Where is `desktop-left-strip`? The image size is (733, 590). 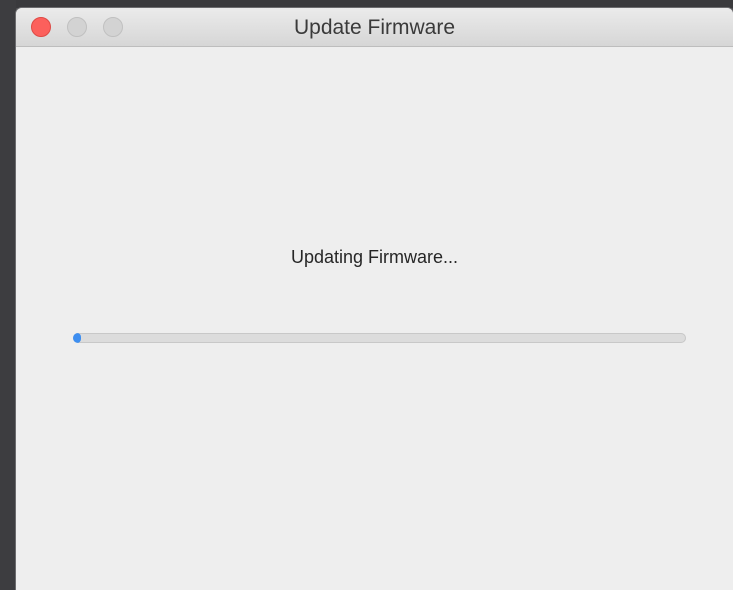
desktop-left-strip is located at coordinates (8, 295).